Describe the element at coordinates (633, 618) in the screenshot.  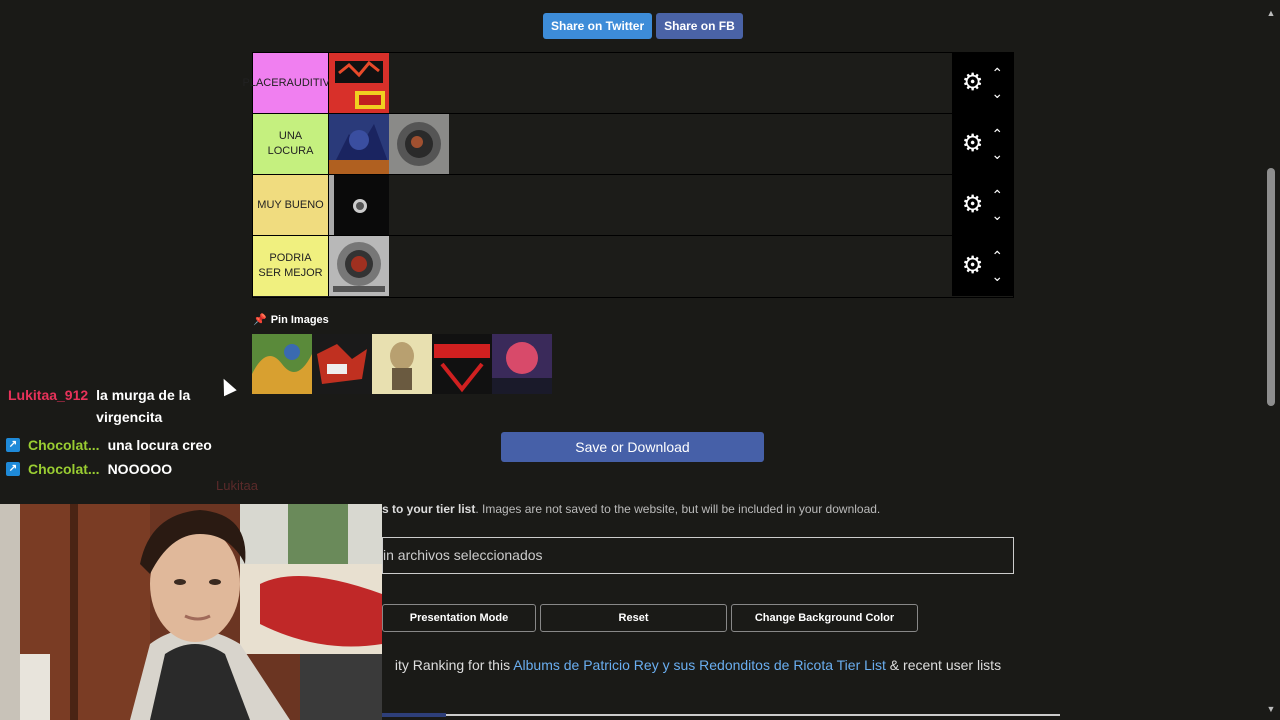
I see `reset-button: Reset` at that location.